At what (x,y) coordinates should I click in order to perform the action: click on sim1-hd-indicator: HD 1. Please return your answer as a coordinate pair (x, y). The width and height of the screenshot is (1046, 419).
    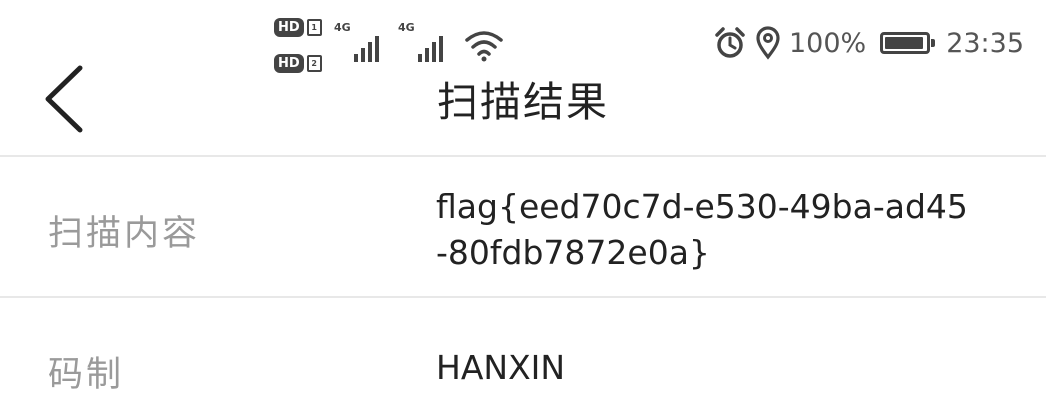
    Looking at the image, I should click on (298, 27).